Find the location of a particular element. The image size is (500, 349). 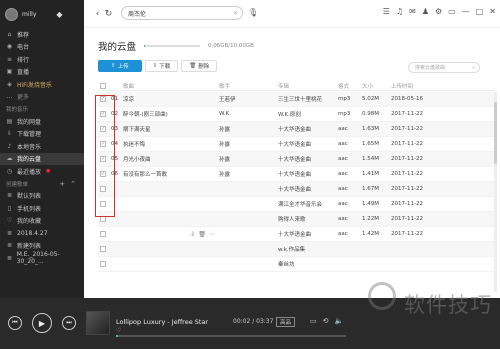

sidebar-item-nav-4: ◈ HiFi发烧音乐 is located at coordinates (42, 84).